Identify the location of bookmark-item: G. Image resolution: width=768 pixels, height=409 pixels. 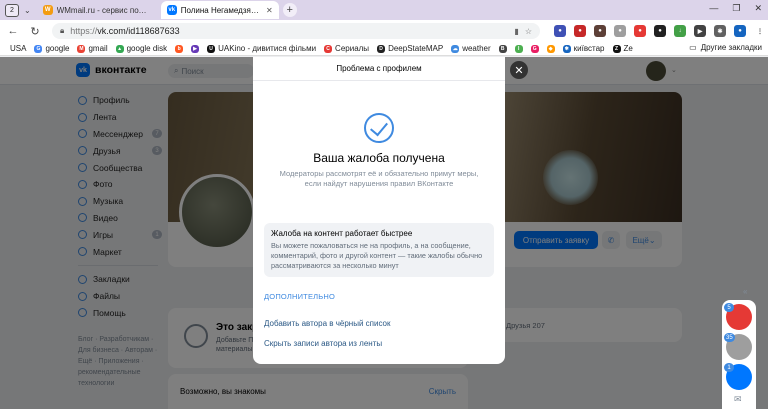
(534, 48).